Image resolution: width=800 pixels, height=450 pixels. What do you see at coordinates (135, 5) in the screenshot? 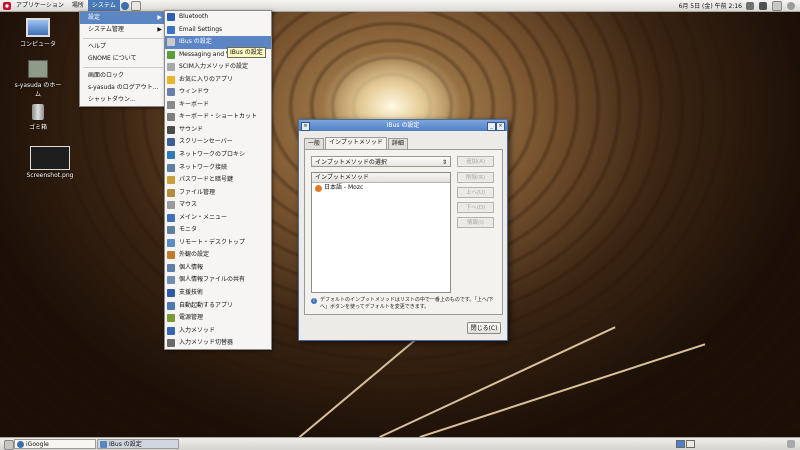
I see `document-launcher-icon` at bounding box center [135, 5].